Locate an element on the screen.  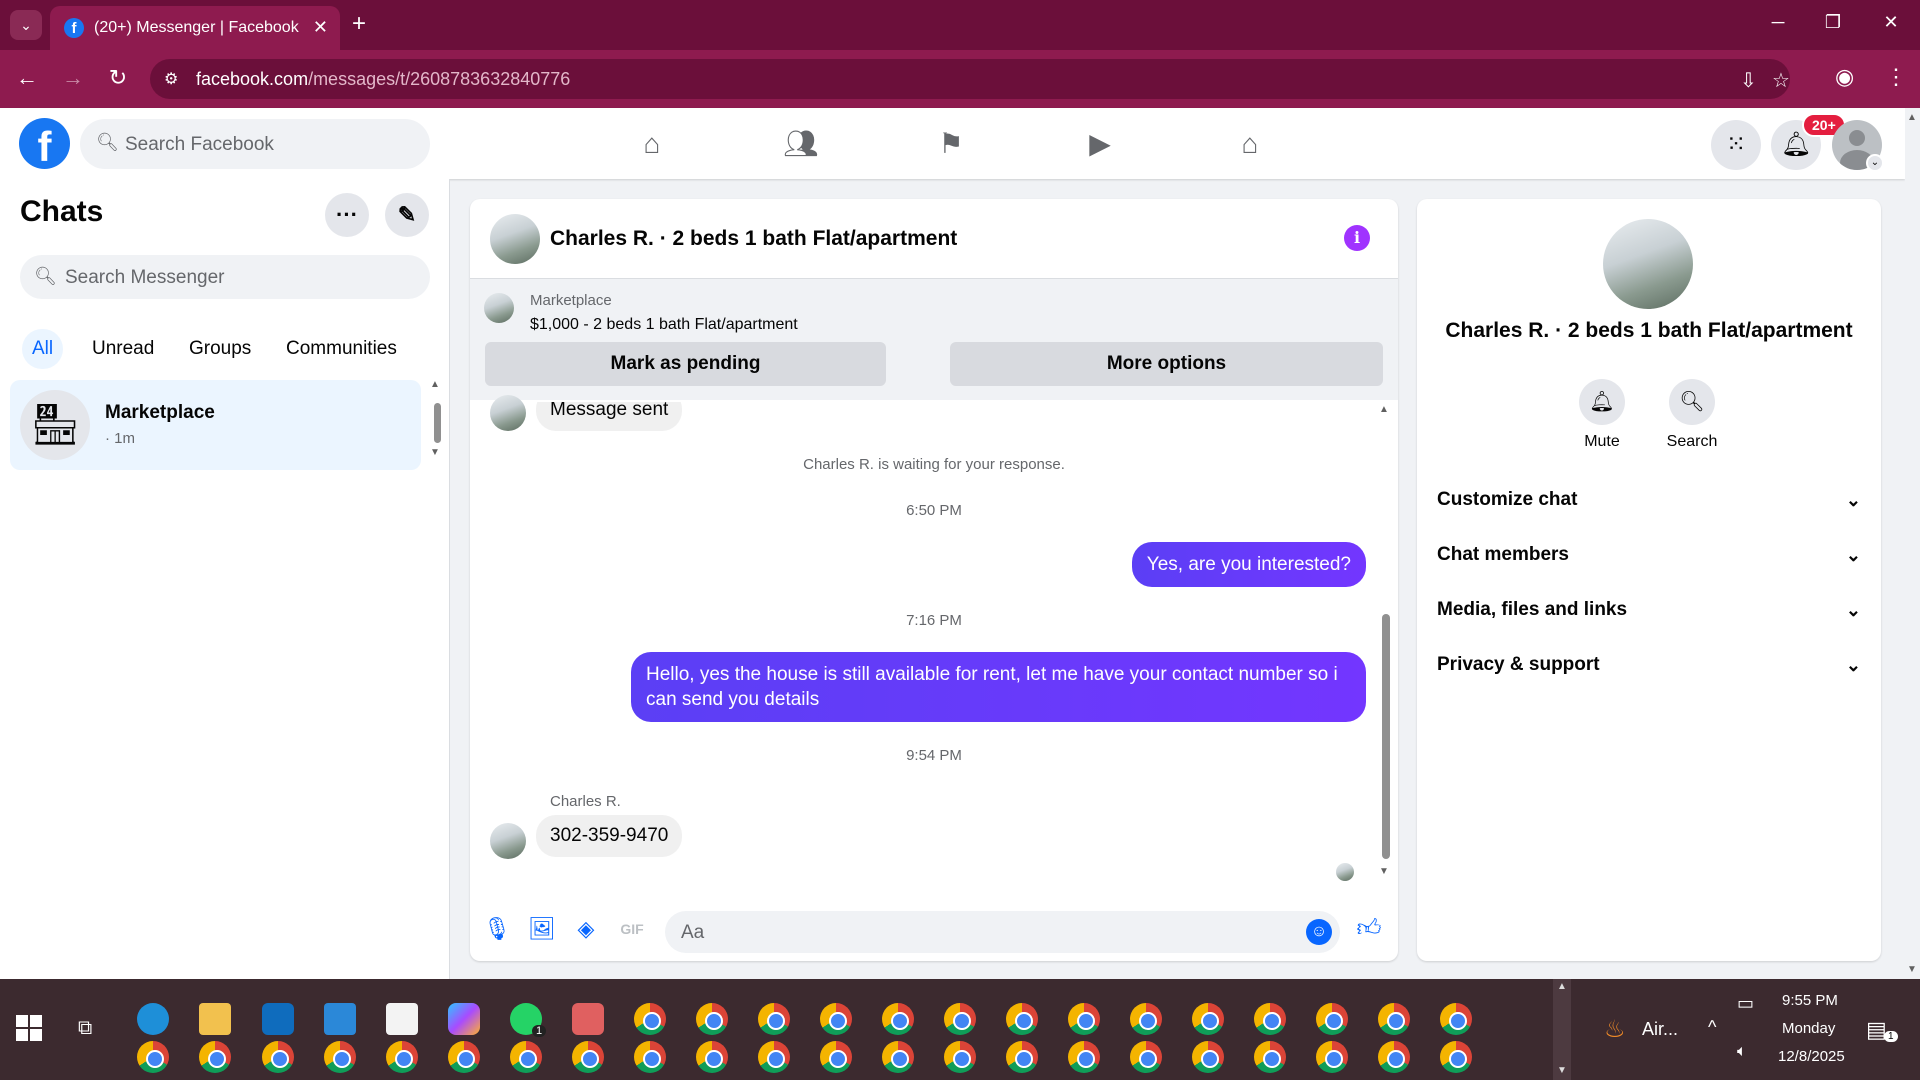
tab-search-dropdown: ⌄ is located at coordinates (26, 25).